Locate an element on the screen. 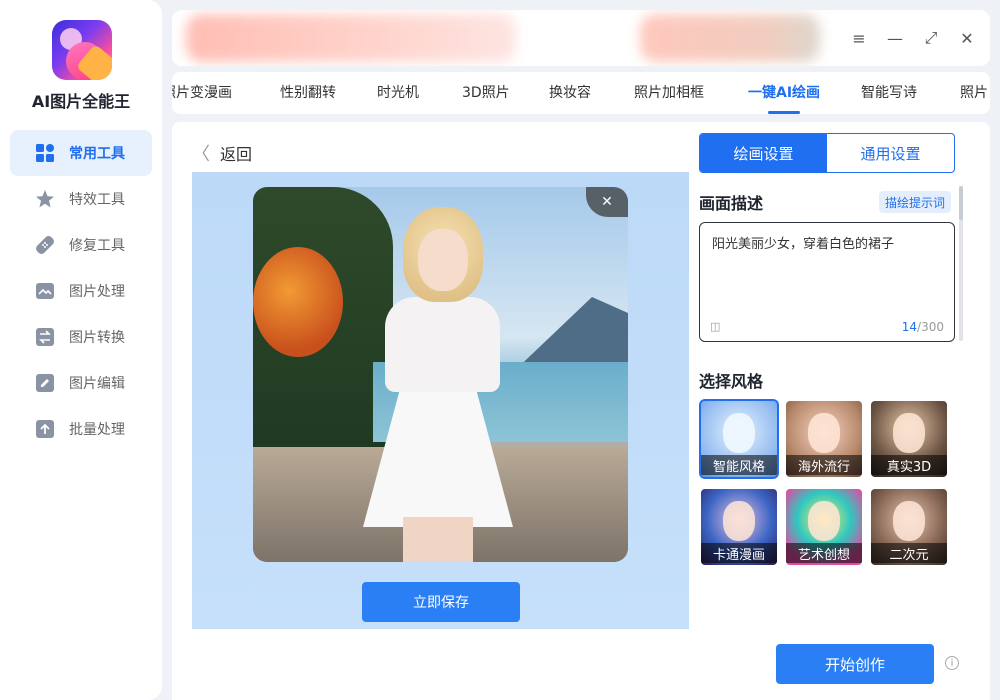  style-card-overseas: 海外流行 is located at coordinates (824, 439).